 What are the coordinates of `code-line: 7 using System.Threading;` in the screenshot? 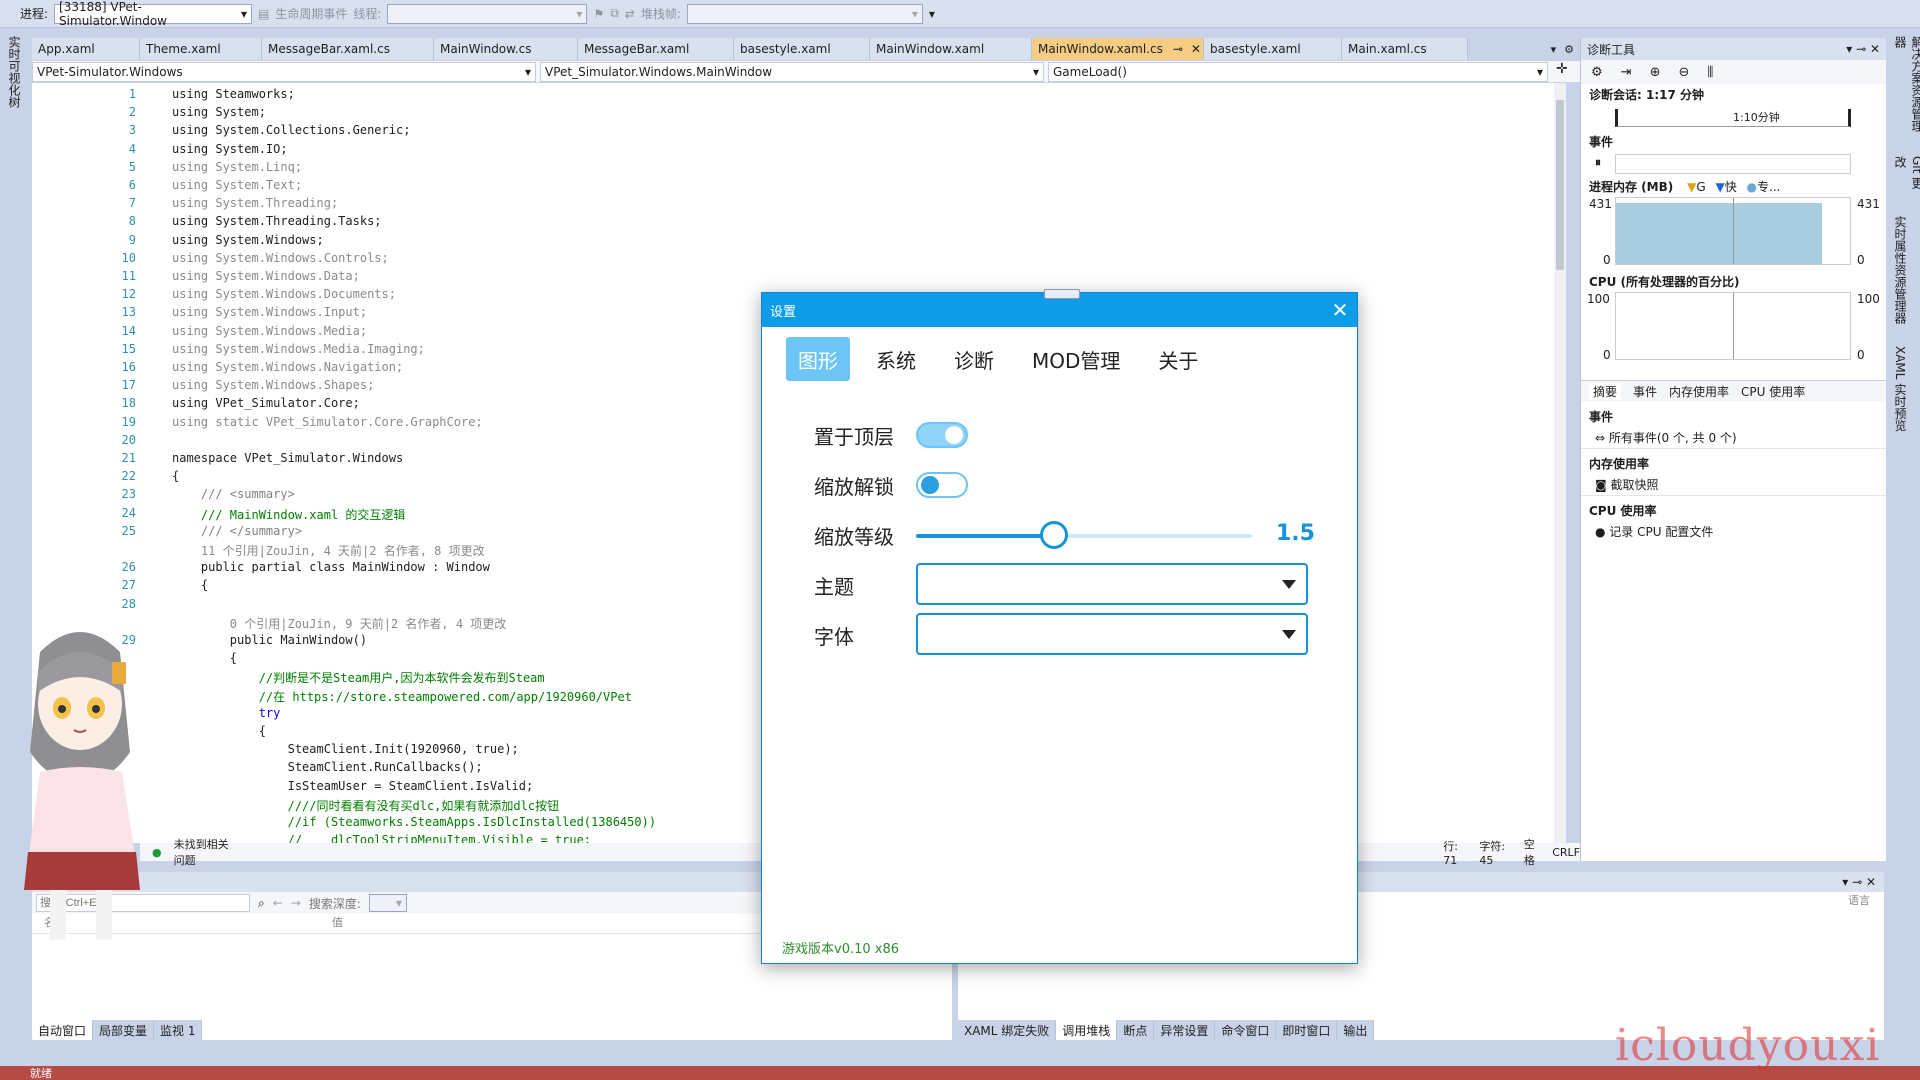 It's located at (797, 205).